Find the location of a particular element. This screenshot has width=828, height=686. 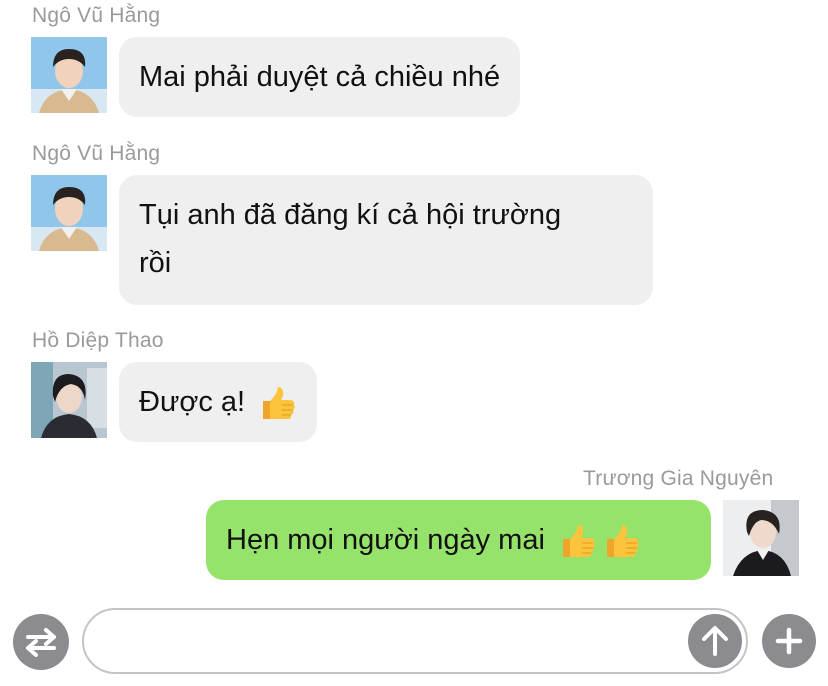

sender-name: Trương Gia Nguyên is located at coordinates (678, 478).